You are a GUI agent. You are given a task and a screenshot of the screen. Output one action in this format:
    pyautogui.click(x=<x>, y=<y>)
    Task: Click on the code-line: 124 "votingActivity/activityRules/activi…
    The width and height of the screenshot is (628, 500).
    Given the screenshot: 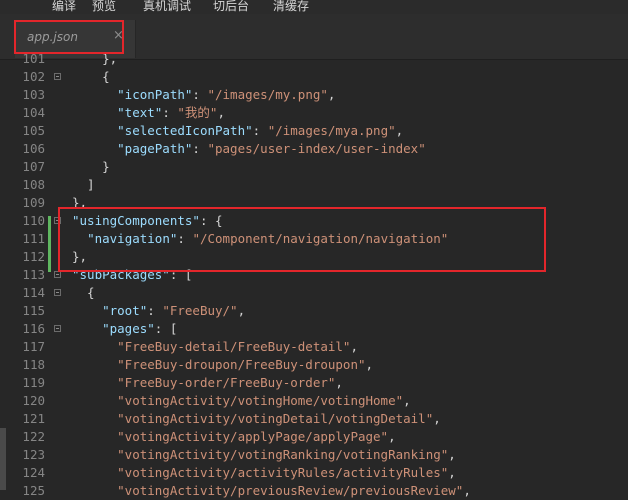 What is the action you would take?
    pyautogui.click(x=314, y=473)
    